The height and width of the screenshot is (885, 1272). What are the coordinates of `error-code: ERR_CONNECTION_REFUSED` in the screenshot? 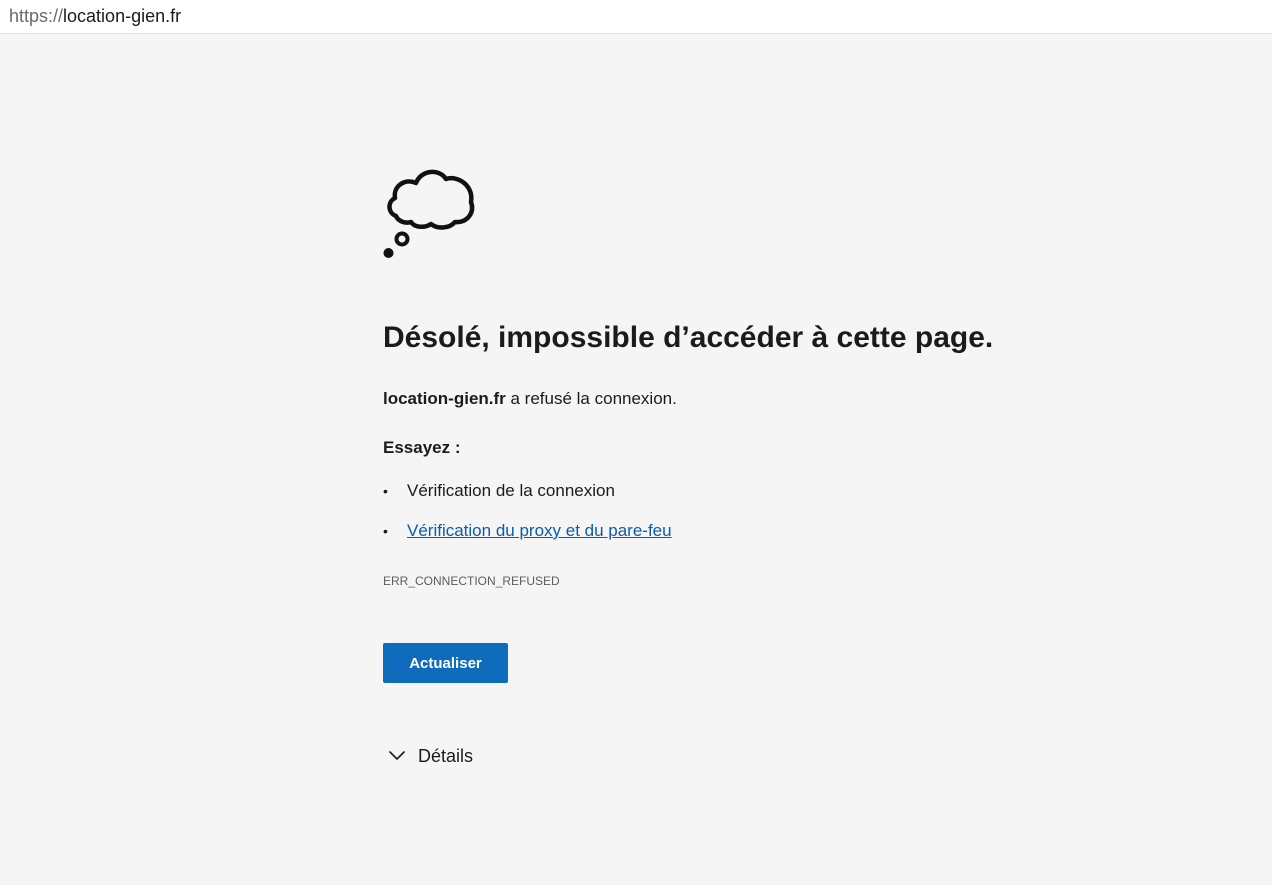 It's located at (471, 581).